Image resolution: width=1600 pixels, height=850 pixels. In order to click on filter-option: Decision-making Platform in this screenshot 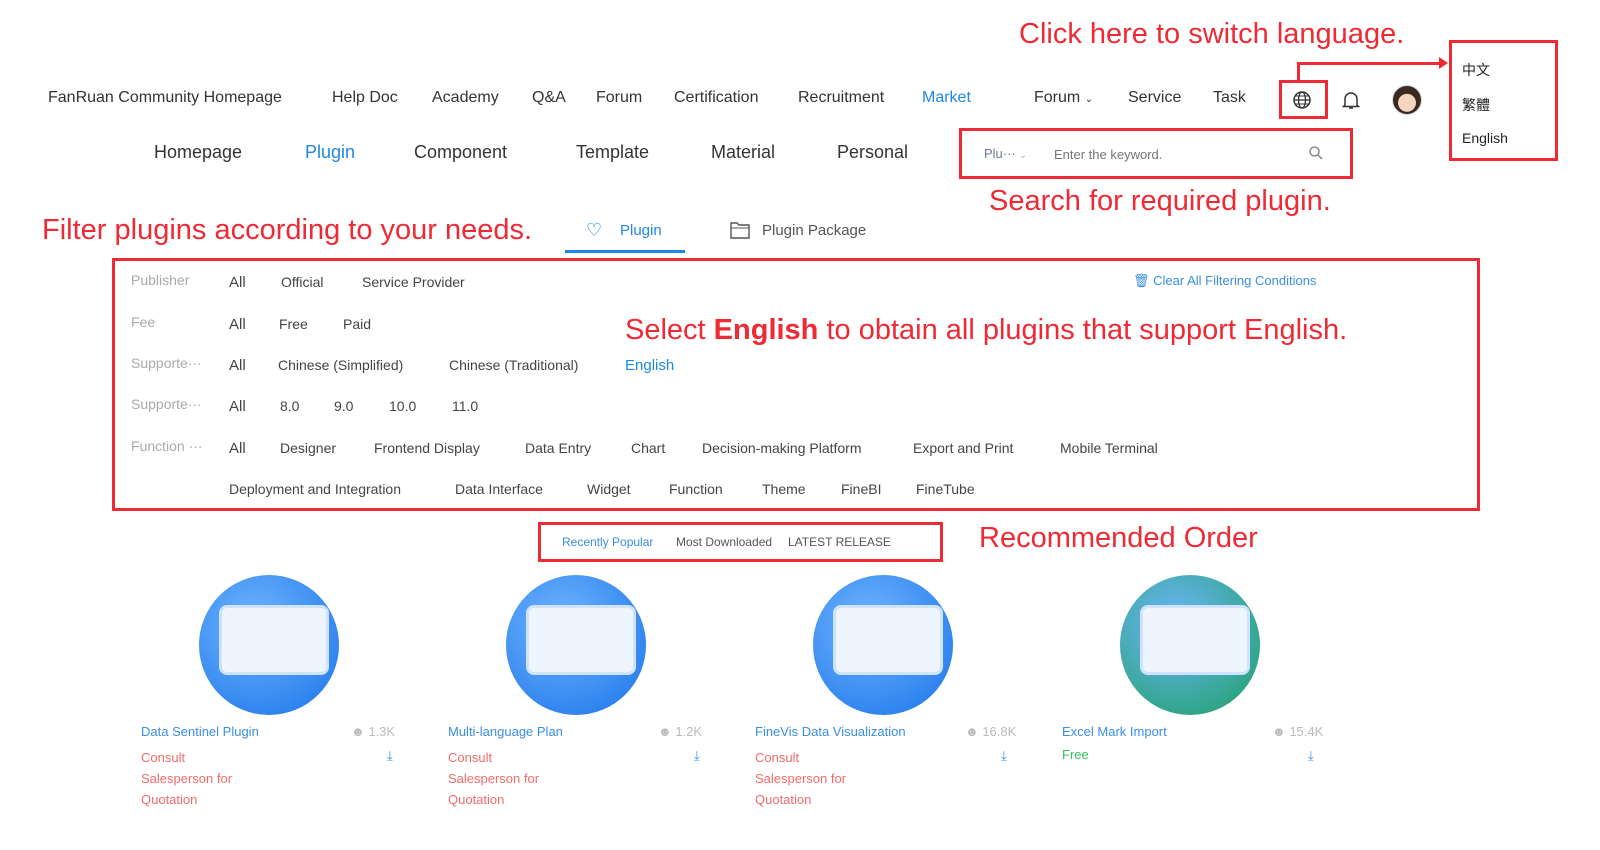, I will do `click(782, 448)`.